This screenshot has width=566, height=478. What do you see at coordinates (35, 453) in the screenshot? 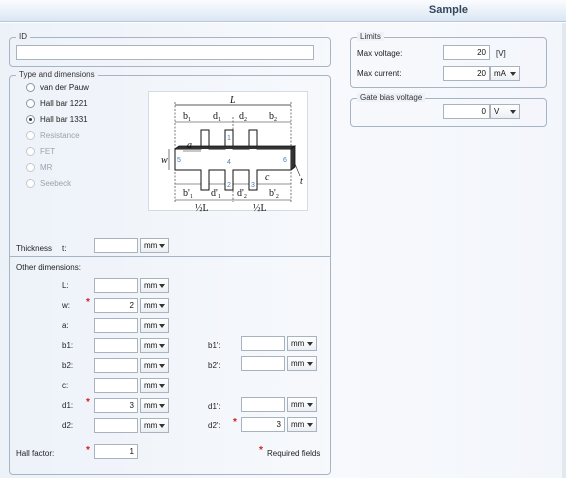
I see `hall-factor-label: Hall factor:` at bounding box center [35, 453].